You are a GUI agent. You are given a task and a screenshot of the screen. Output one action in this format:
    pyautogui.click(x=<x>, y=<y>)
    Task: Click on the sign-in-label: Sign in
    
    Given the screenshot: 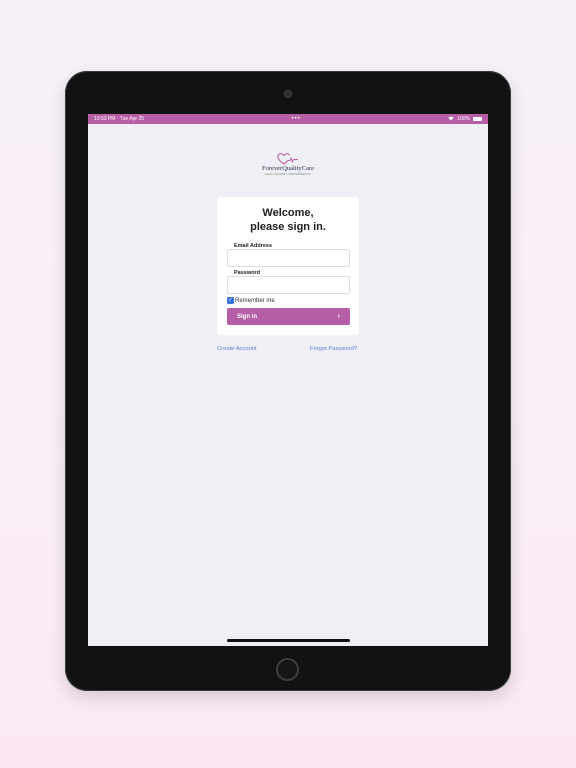 What is the action you would take?
    pyautogui.click(x=247, y=316)
    